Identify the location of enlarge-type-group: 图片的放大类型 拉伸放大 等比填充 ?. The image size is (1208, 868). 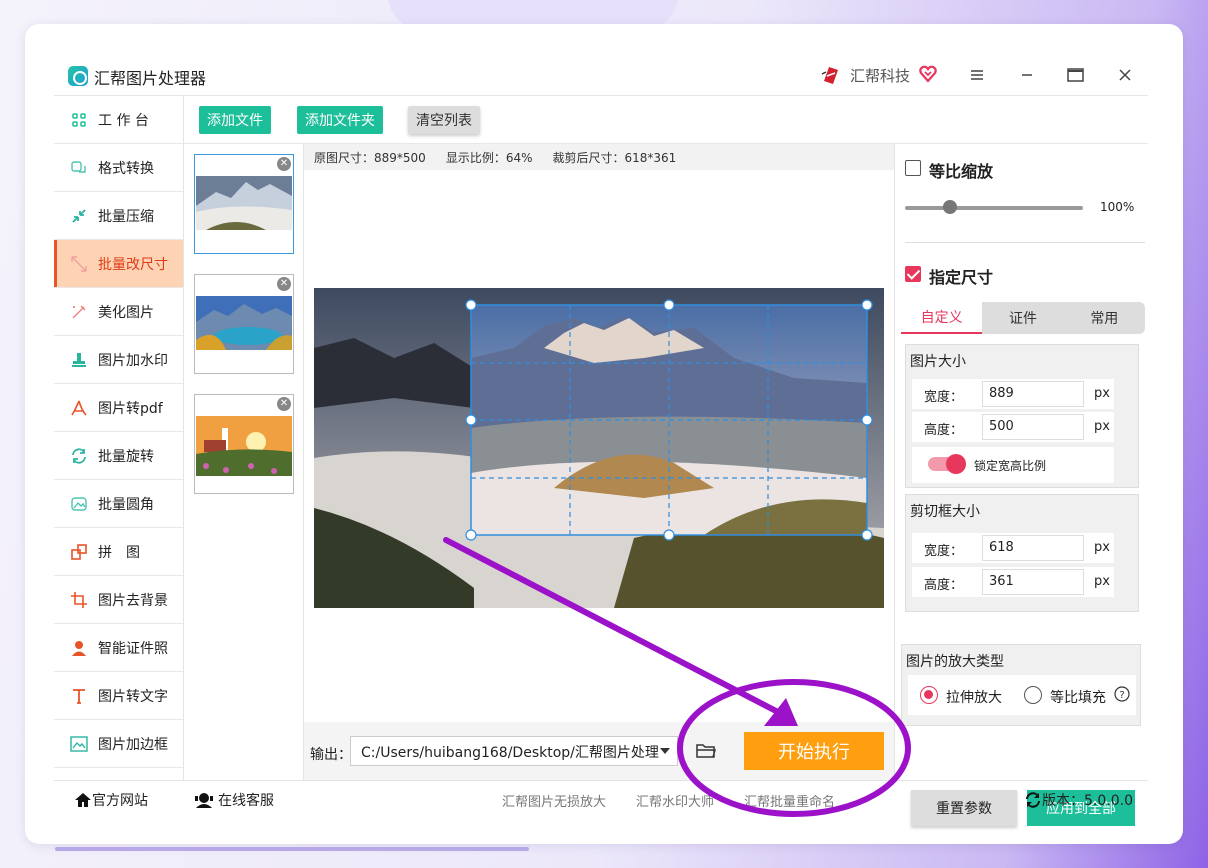
(1021, 685).